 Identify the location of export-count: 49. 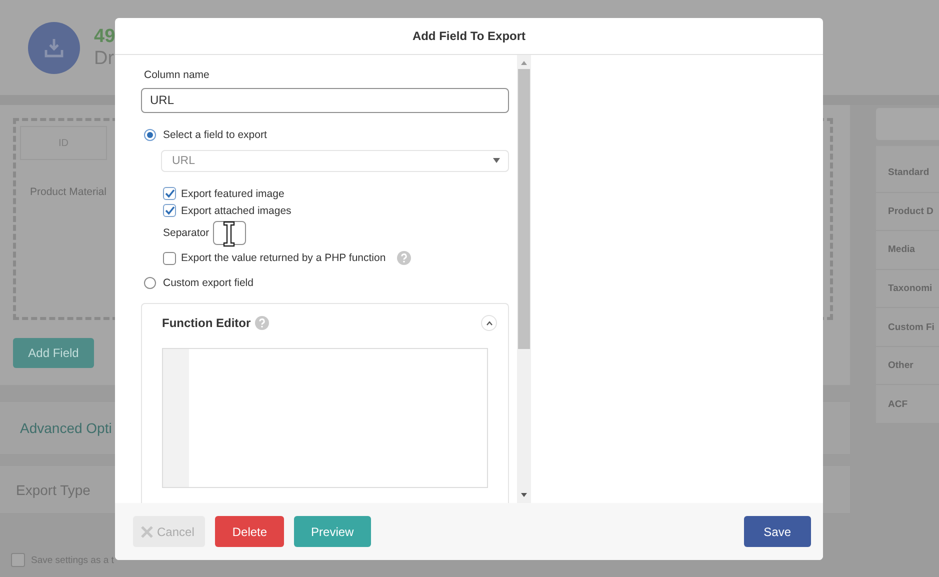
(105, 37).